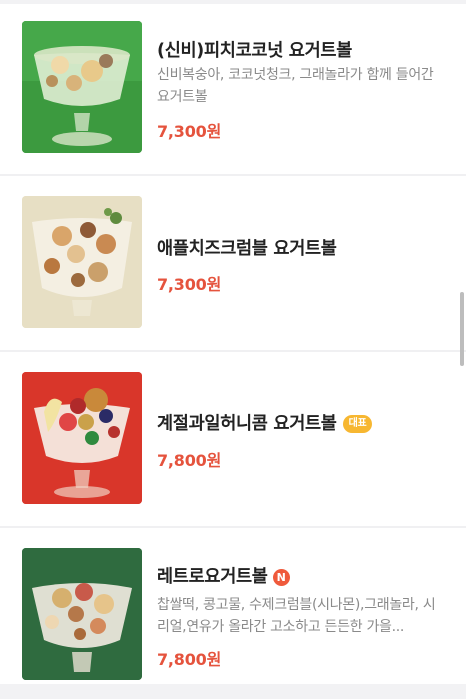 The height and width of the screenshot is (699, 466). Describe the element at coordinates (233, 2) in the screenshot. I see `top-separator` at that location.